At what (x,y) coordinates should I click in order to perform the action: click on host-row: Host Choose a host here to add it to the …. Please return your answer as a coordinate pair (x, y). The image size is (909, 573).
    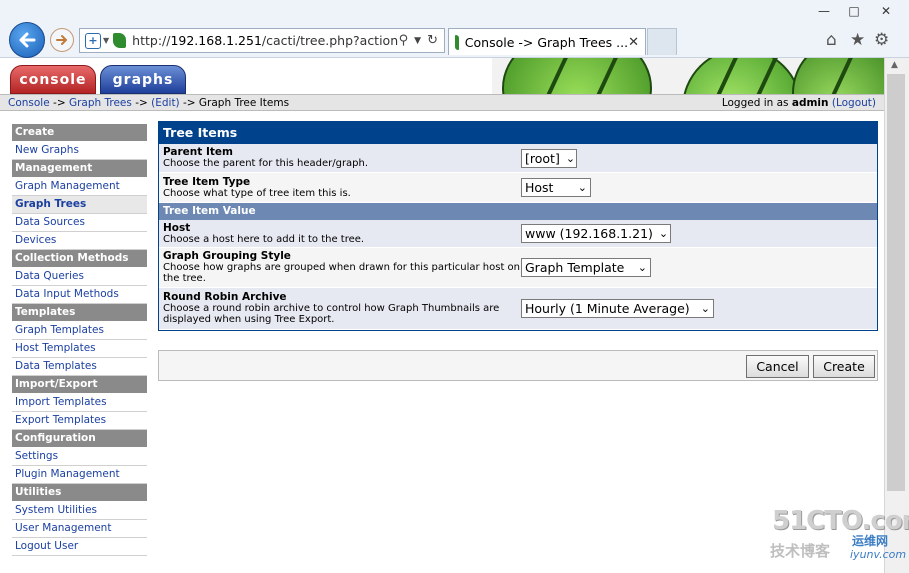
    Looking at the image, I should click on (518, 234).